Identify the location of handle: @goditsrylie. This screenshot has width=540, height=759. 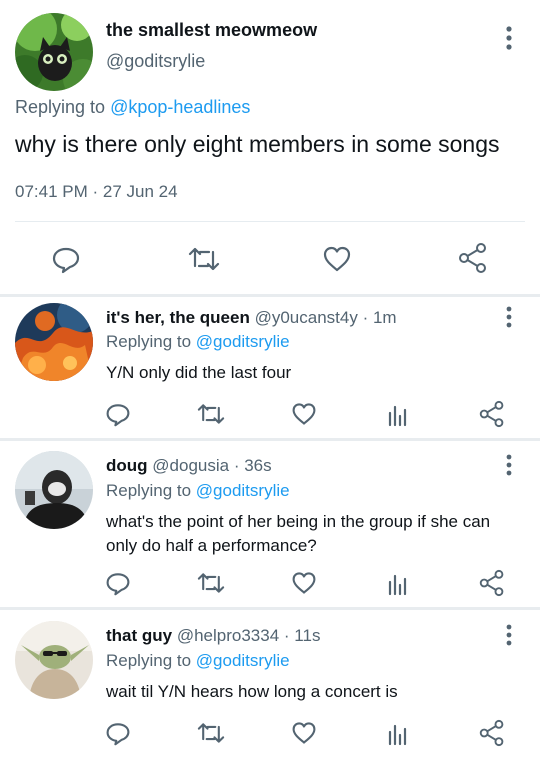
(155, 61).